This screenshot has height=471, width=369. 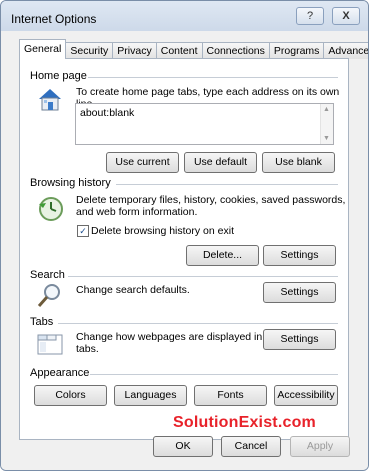 I want to click on search-heading: Search, so click(x=47, y=275).